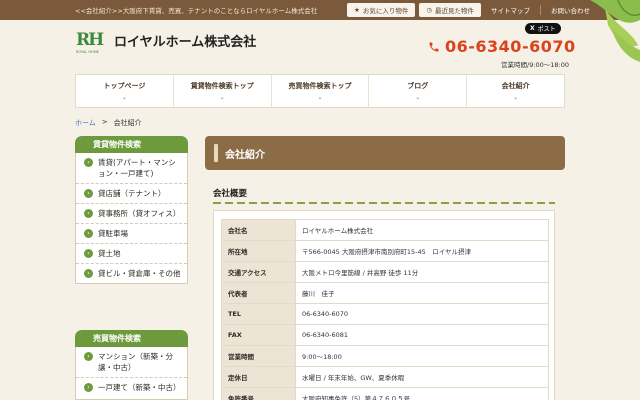 The image size is (640, 400). Describe the element at coordinates (422, 293) in the screenshot. I see `row-value: 藤川 佳子` at that location.